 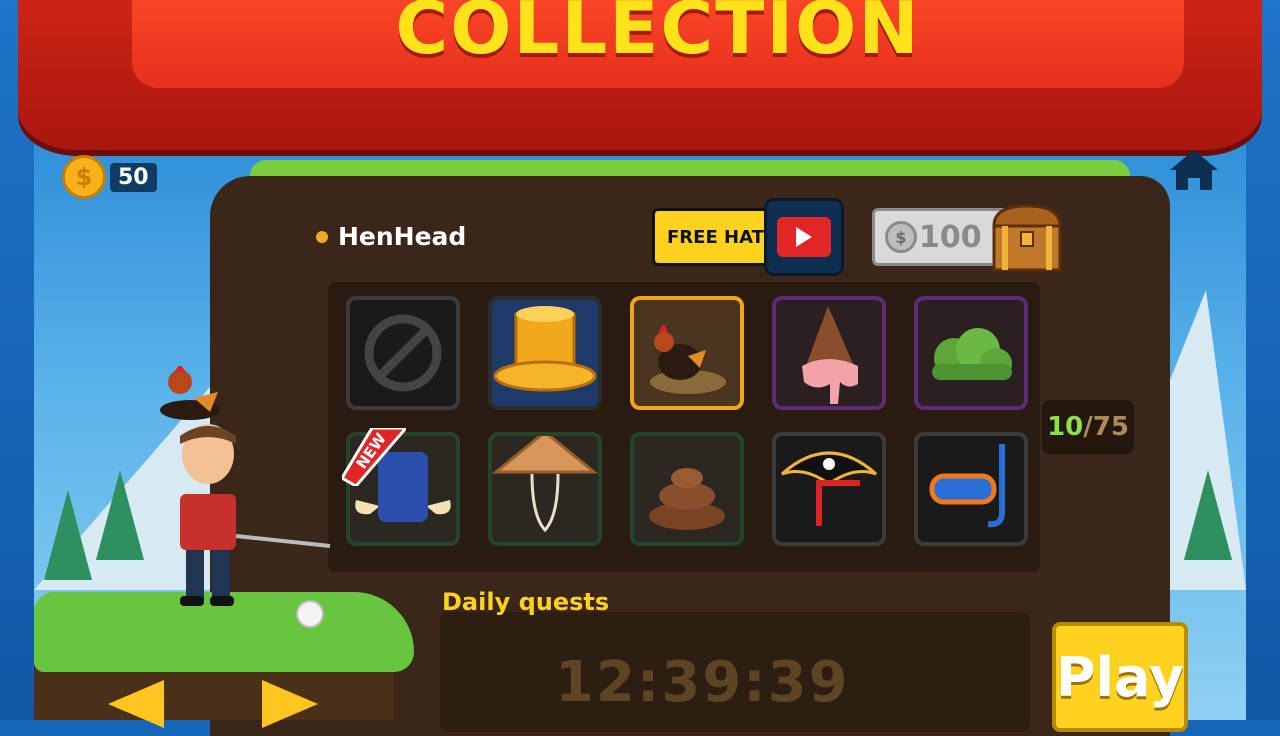 I want to click on gold-top-hat-icon, so click(x=545, y=349).